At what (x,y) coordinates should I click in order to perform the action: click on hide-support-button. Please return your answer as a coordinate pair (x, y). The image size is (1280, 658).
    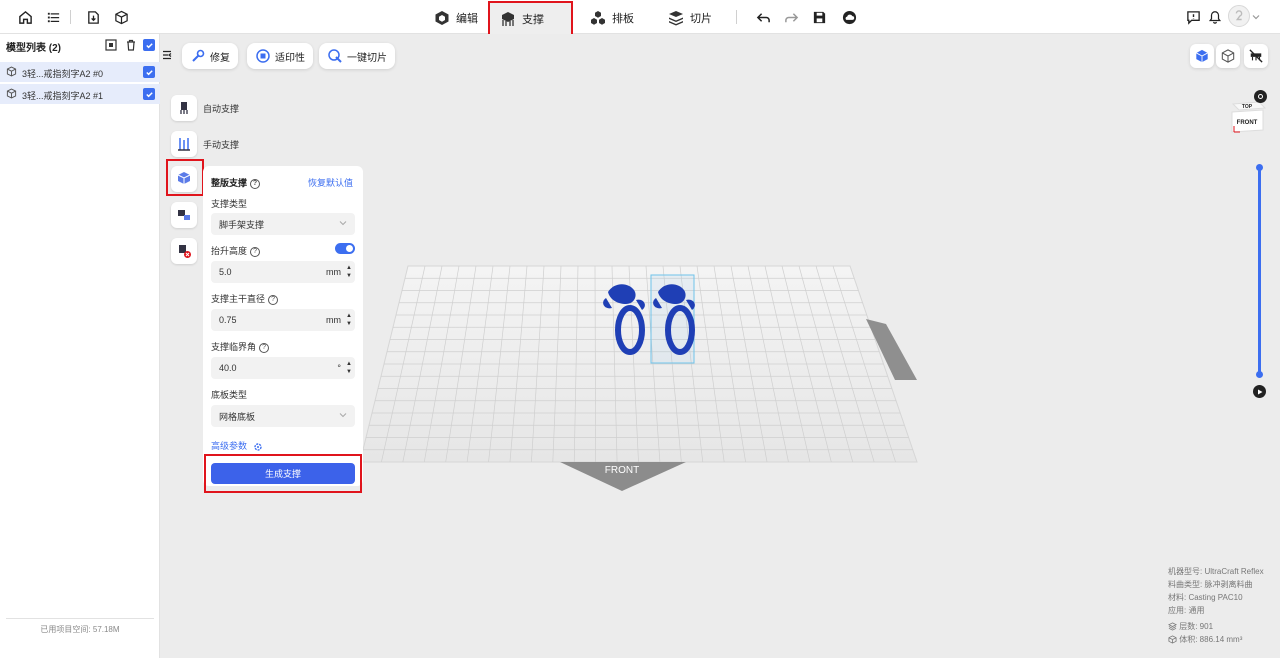
    Looking at the image, I should click on (1256, 56).